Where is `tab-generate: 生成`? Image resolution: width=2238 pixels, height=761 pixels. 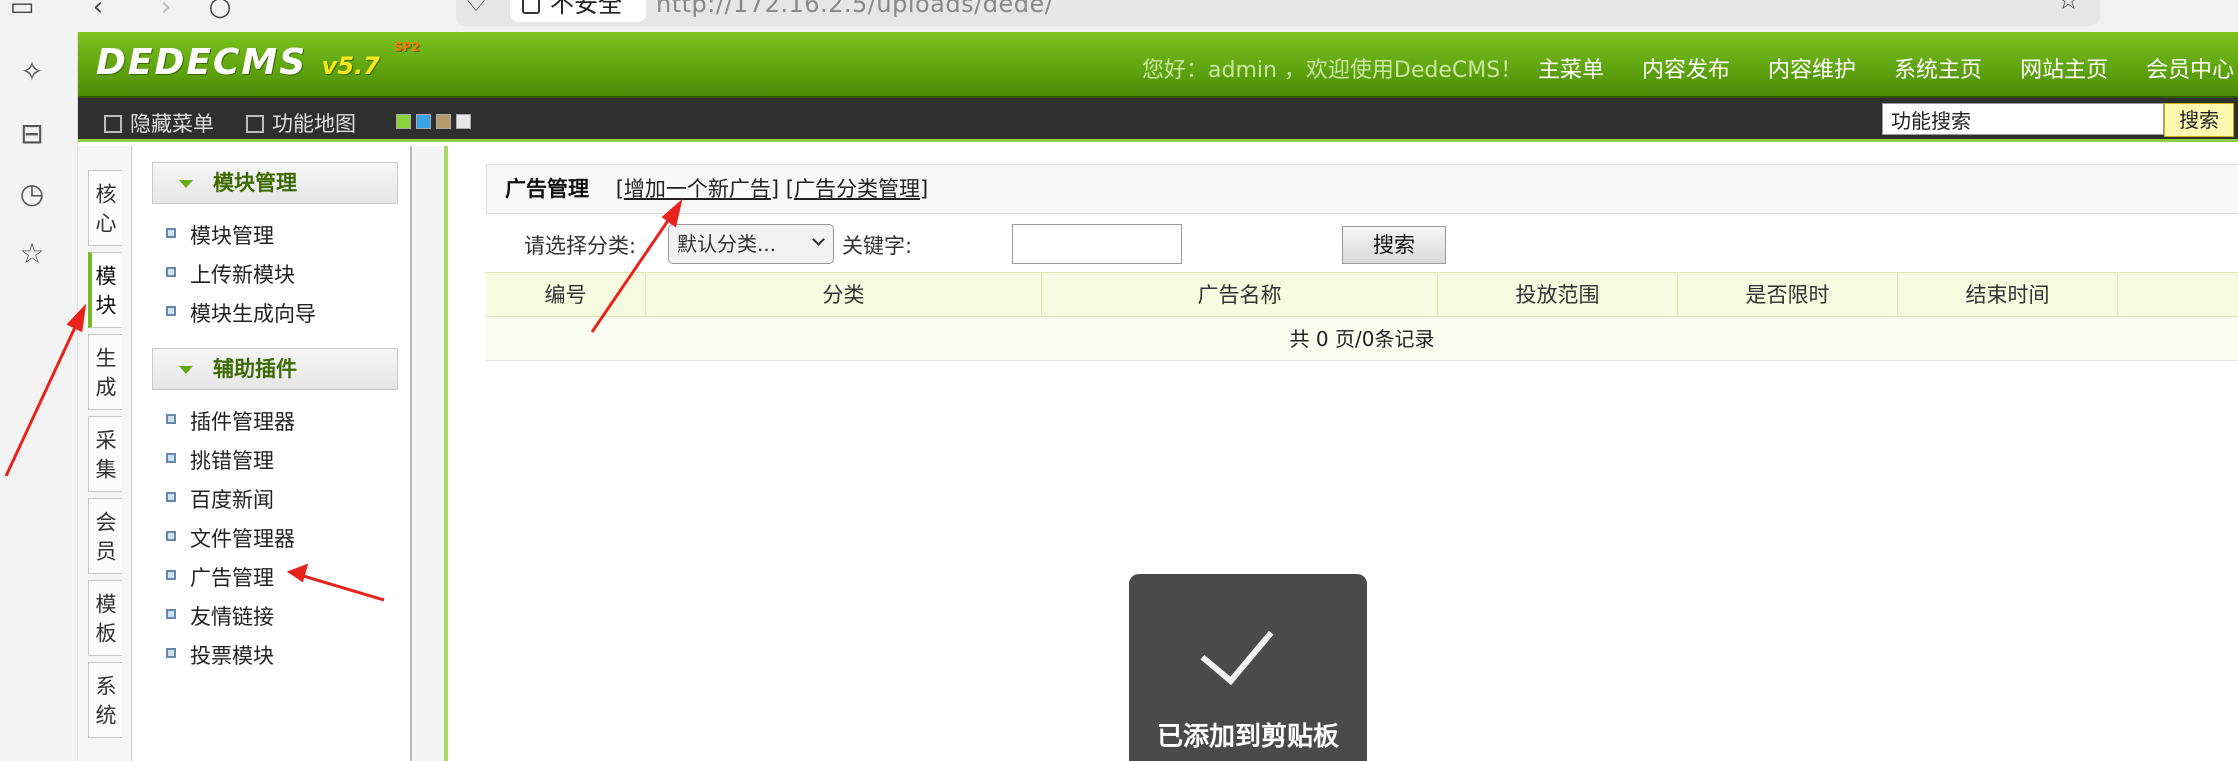 tab-generate: 生成 is located at coordinates (105, 372).